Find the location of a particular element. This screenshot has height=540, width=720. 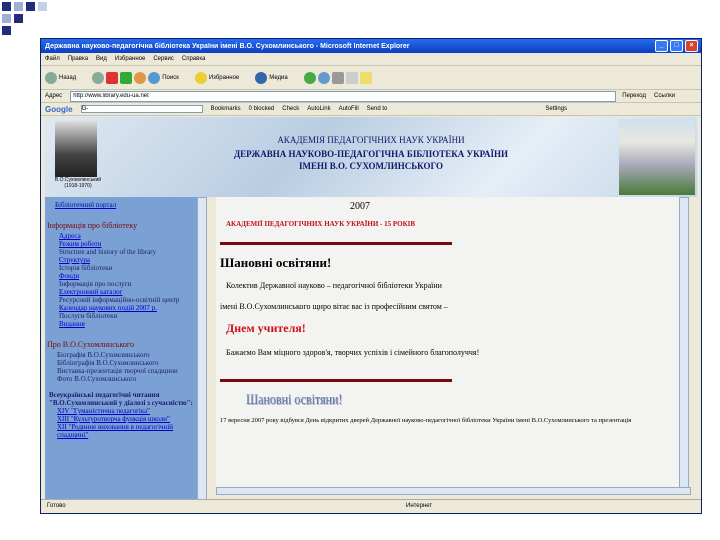

favorites-button: Избранное is located at coordinates (220, 77).